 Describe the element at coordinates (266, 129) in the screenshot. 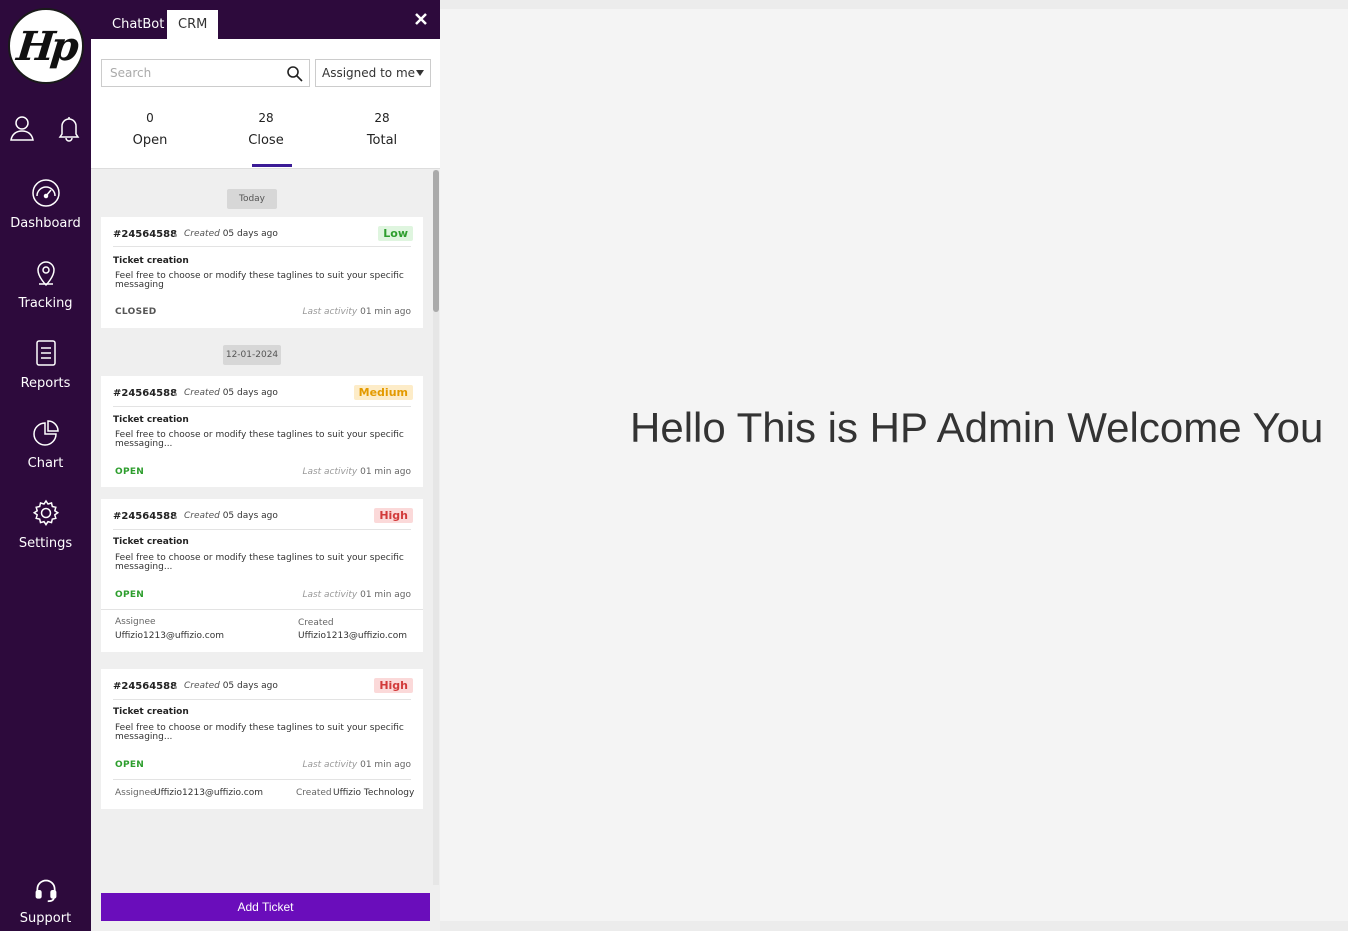

I see `stat-close: 28 Close` at that location.